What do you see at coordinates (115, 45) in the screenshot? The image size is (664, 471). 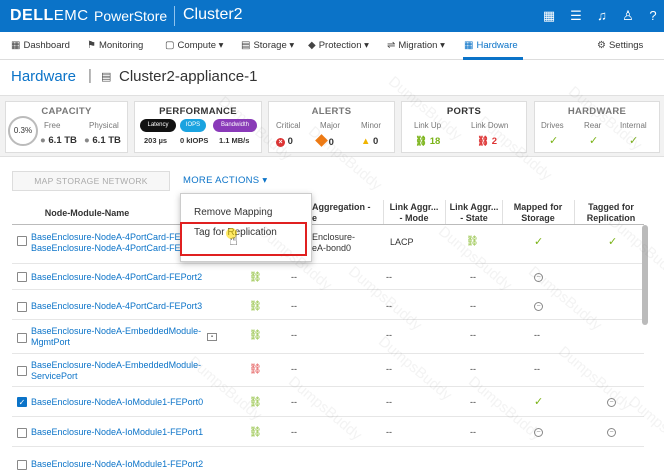 I see `nav-monitoring: ⚑ Monitoring` at bounding box center [115, 45].